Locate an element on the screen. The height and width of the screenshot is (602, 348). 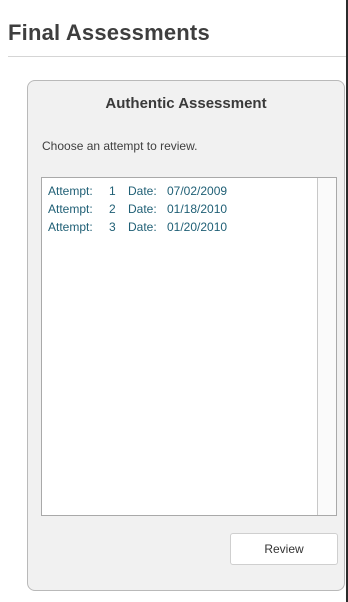
review-instruction: Choose an attempt to review. is located at coordinates (120, 146).